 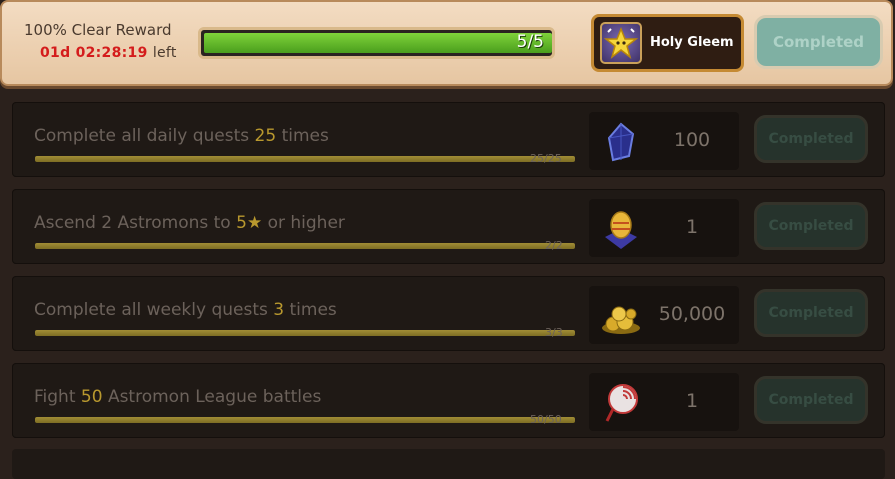 I want to click on countdown-suffix: left, so click(x=164, y=53).